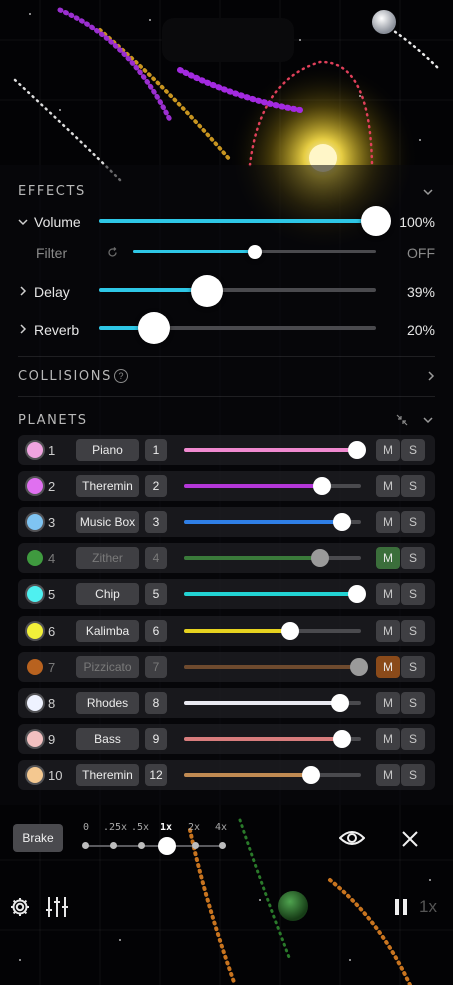  I want to click on volume-slider, so click(237, 221).